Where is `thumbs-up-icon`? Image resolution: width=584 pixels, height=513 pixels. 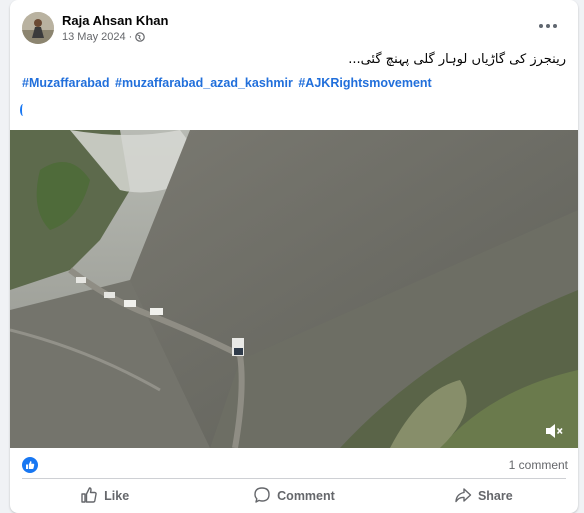 thumbs-up-icon is located at coordinates (89, 496).